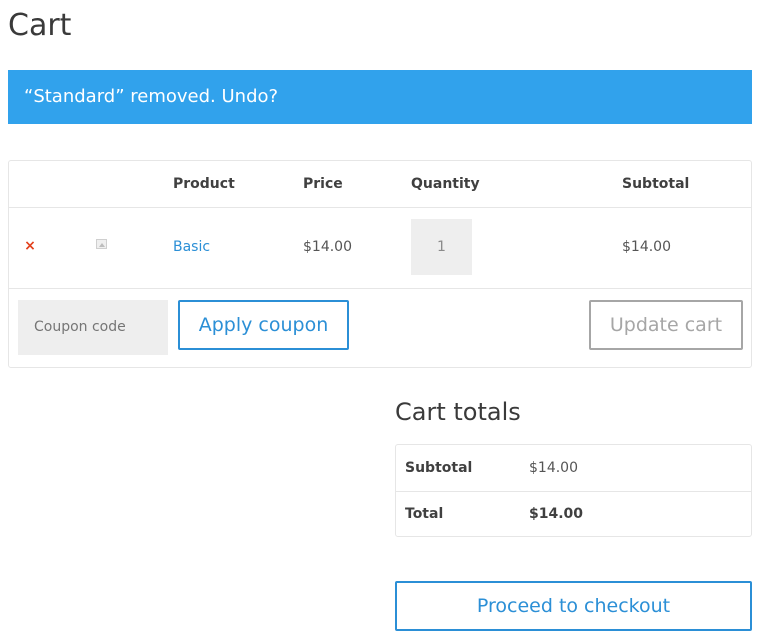 This screenshot has width=760, height=640. I want to click on cart-totals-title: Cart totals, so click(458, 412).